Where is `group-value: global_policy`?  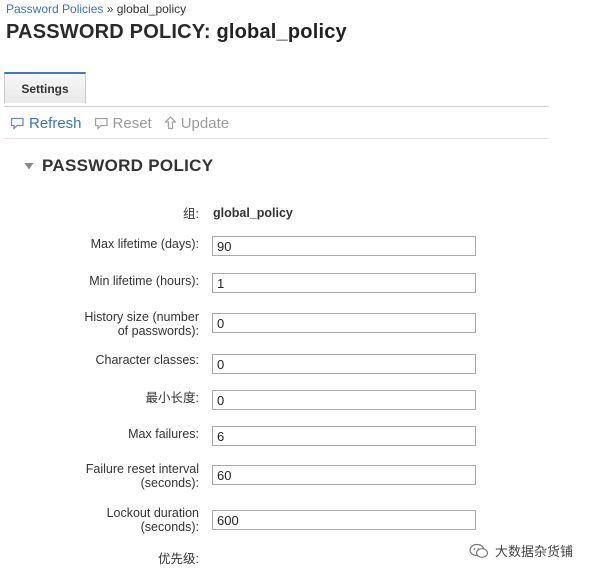
group-value: global_policy is located at coordinates (253, 213).